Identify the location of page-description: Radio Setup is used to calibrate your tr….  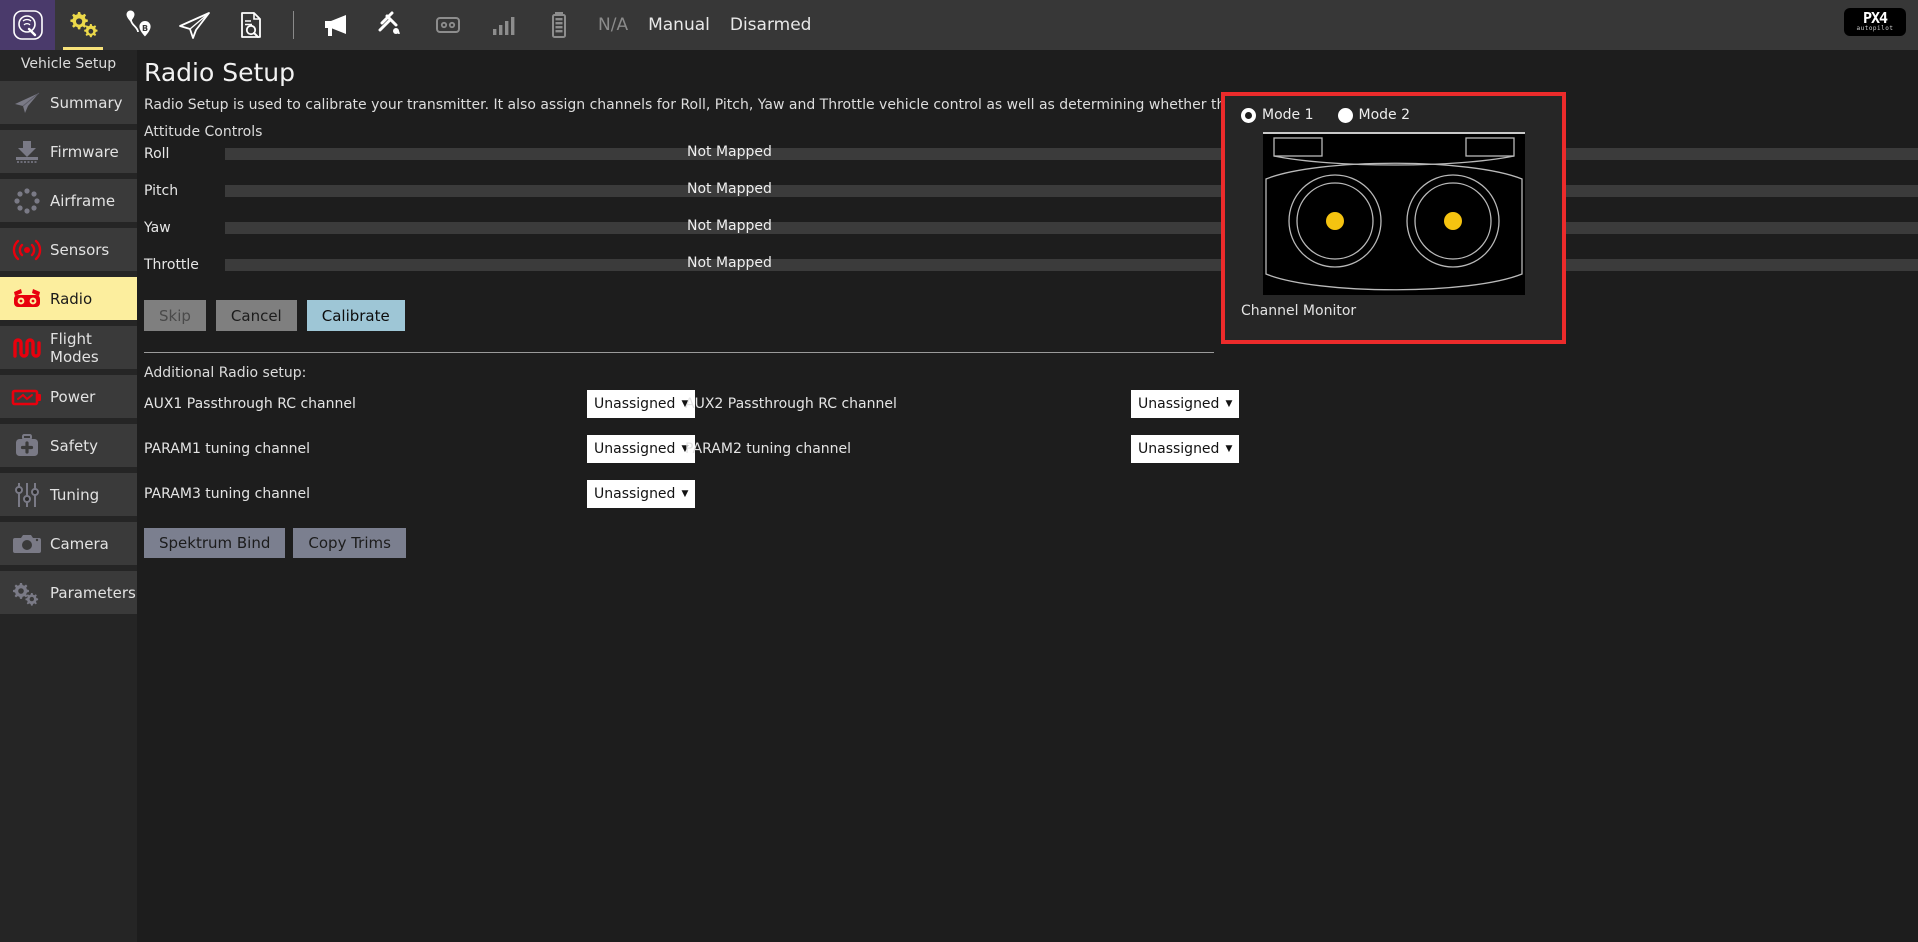
(742, 105).